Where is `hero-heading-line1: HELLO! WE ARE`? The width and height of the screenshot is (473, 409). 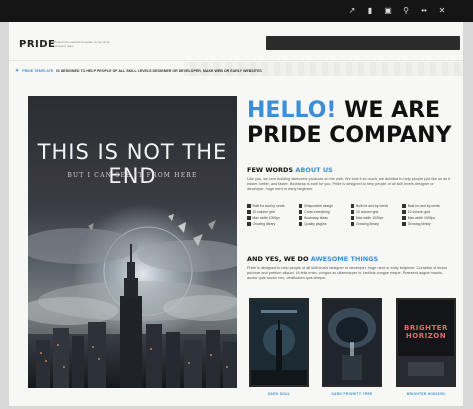
hero-heading-line1: HELLO! WE ARE is located at coordinates (343, 111).